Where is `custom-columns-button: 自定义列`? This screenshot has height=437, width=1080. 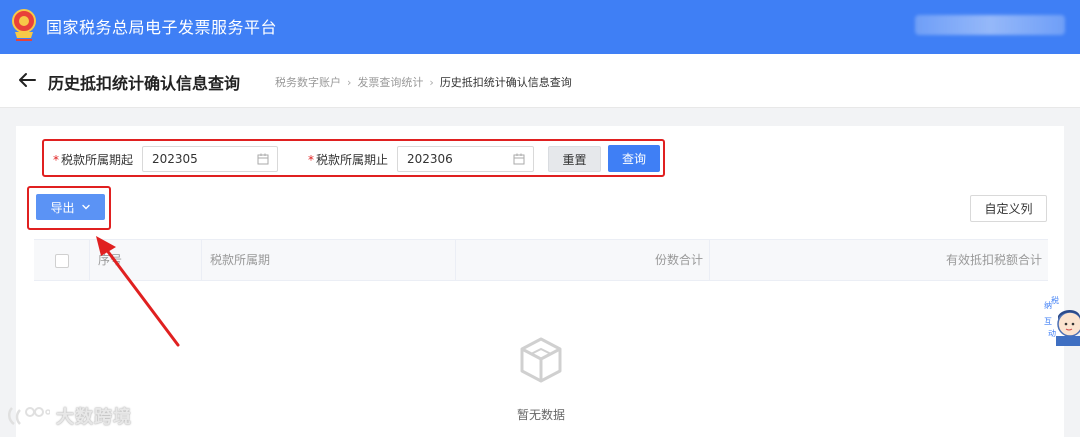
custom-columns-button: 自定义列 is located at coordinates (1008, 208).